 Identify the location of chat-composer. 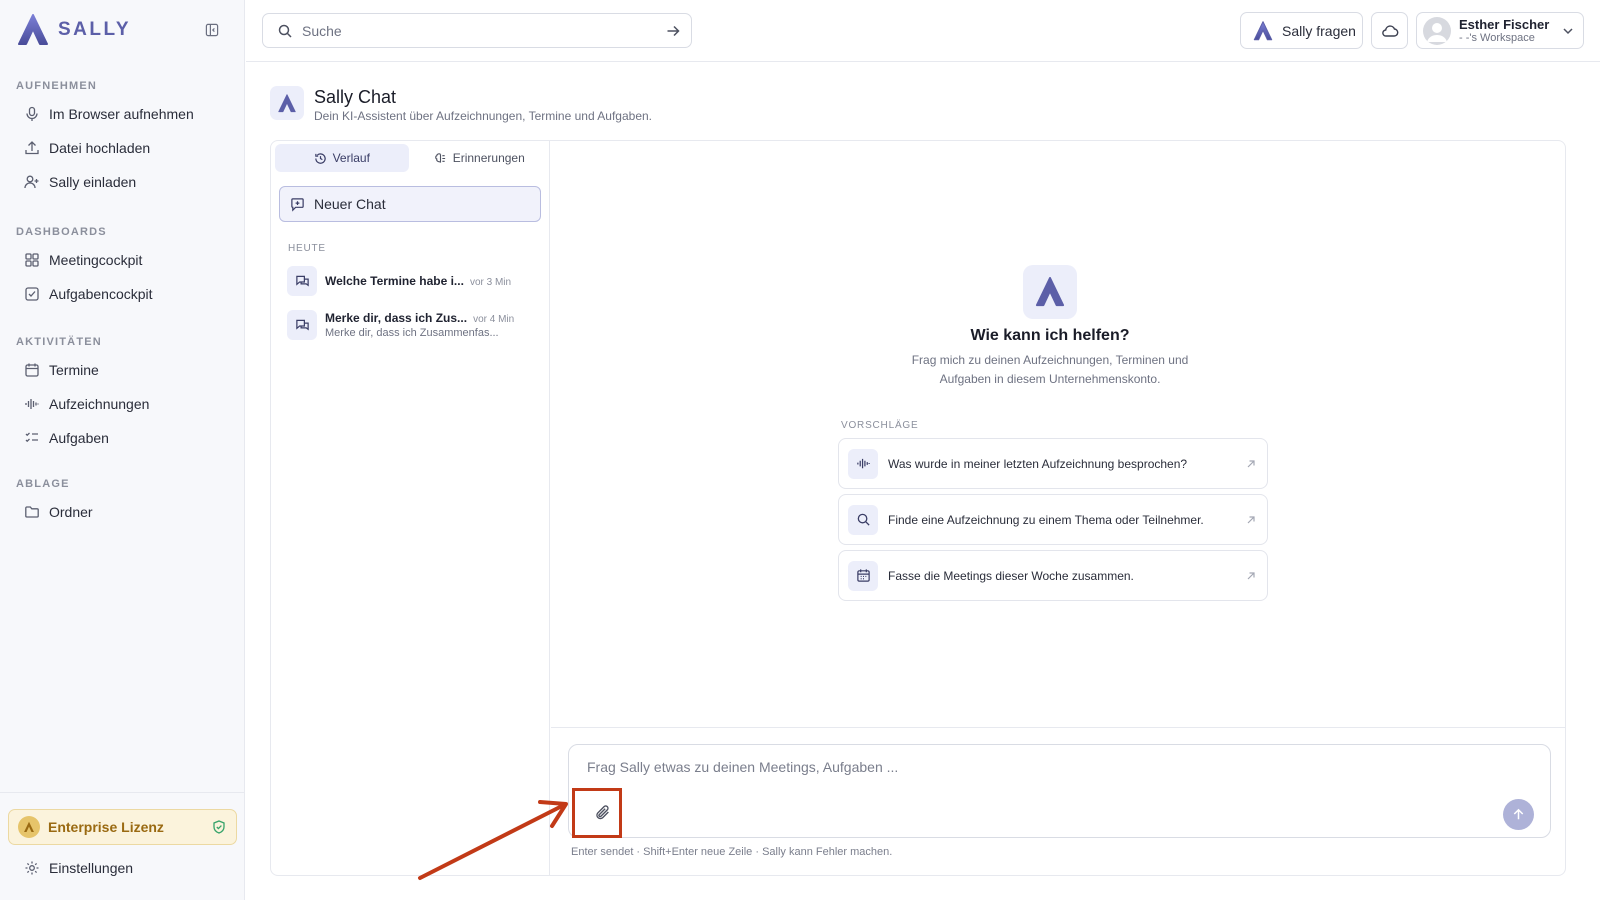
(1059, 791).